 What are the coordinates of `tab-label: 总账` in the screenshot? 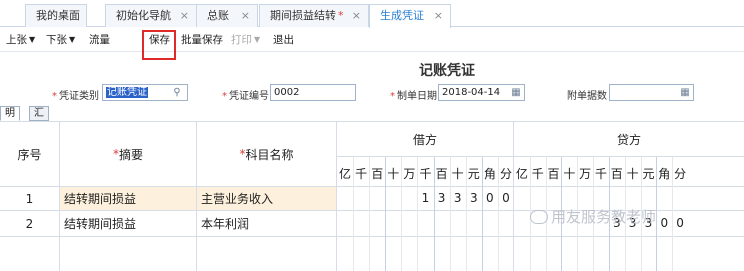 It's located at (218, 15).